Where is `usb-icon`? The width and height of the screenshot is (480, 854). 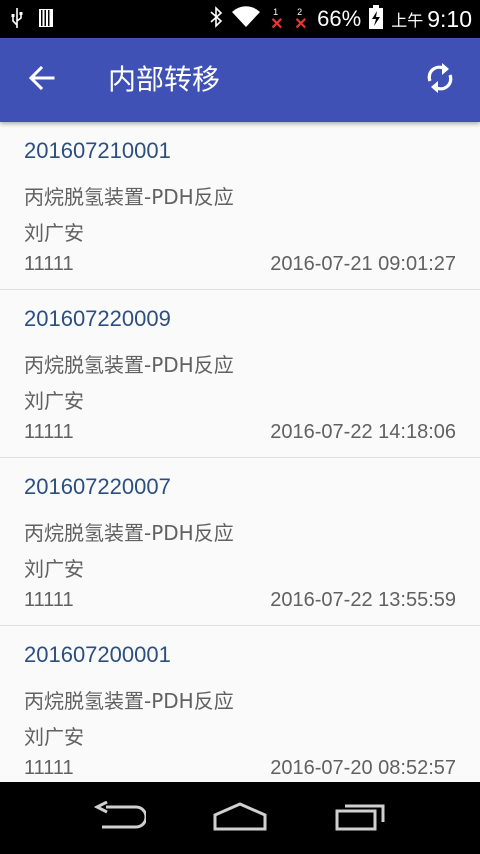 usb-icon is located at coordinates (17, 20).